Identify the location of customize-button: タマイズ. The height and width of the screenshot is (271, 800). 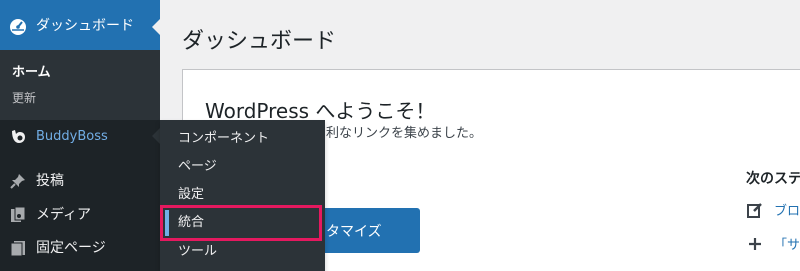
(372, 230).